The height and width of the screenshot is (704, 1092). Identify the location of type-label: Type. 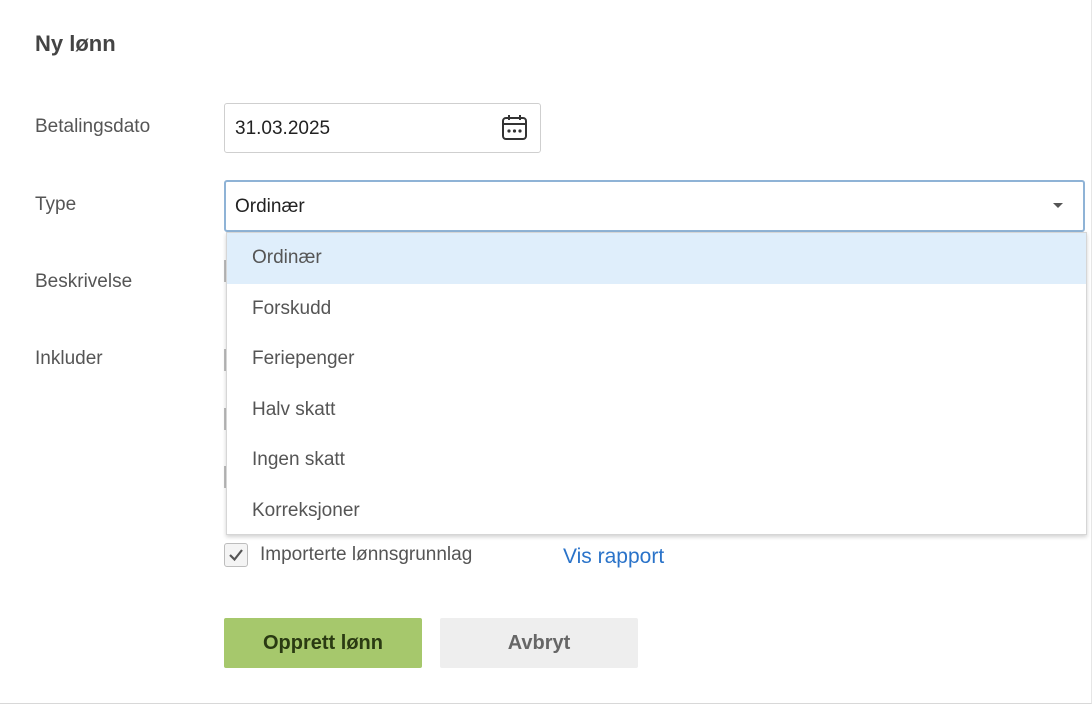
(56, 204).